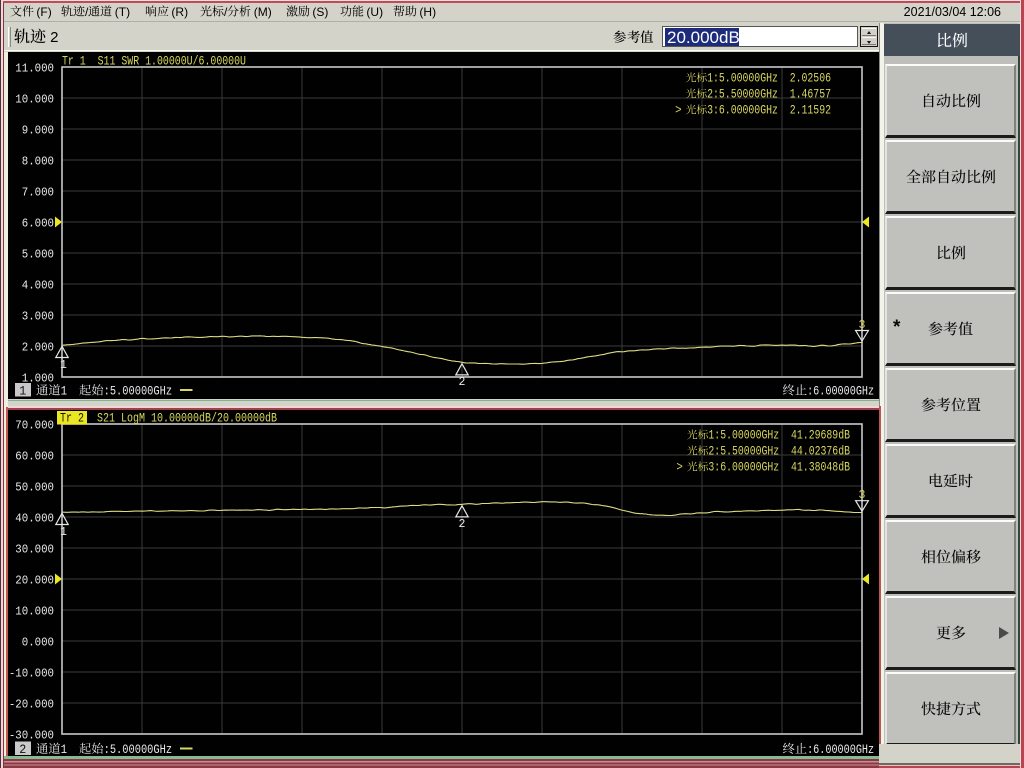 This screenshot has width=1024, height=768. Describe the element at coordinates (72, 418) in the screenshot. I see `svg-text: Tr 2` at that location.